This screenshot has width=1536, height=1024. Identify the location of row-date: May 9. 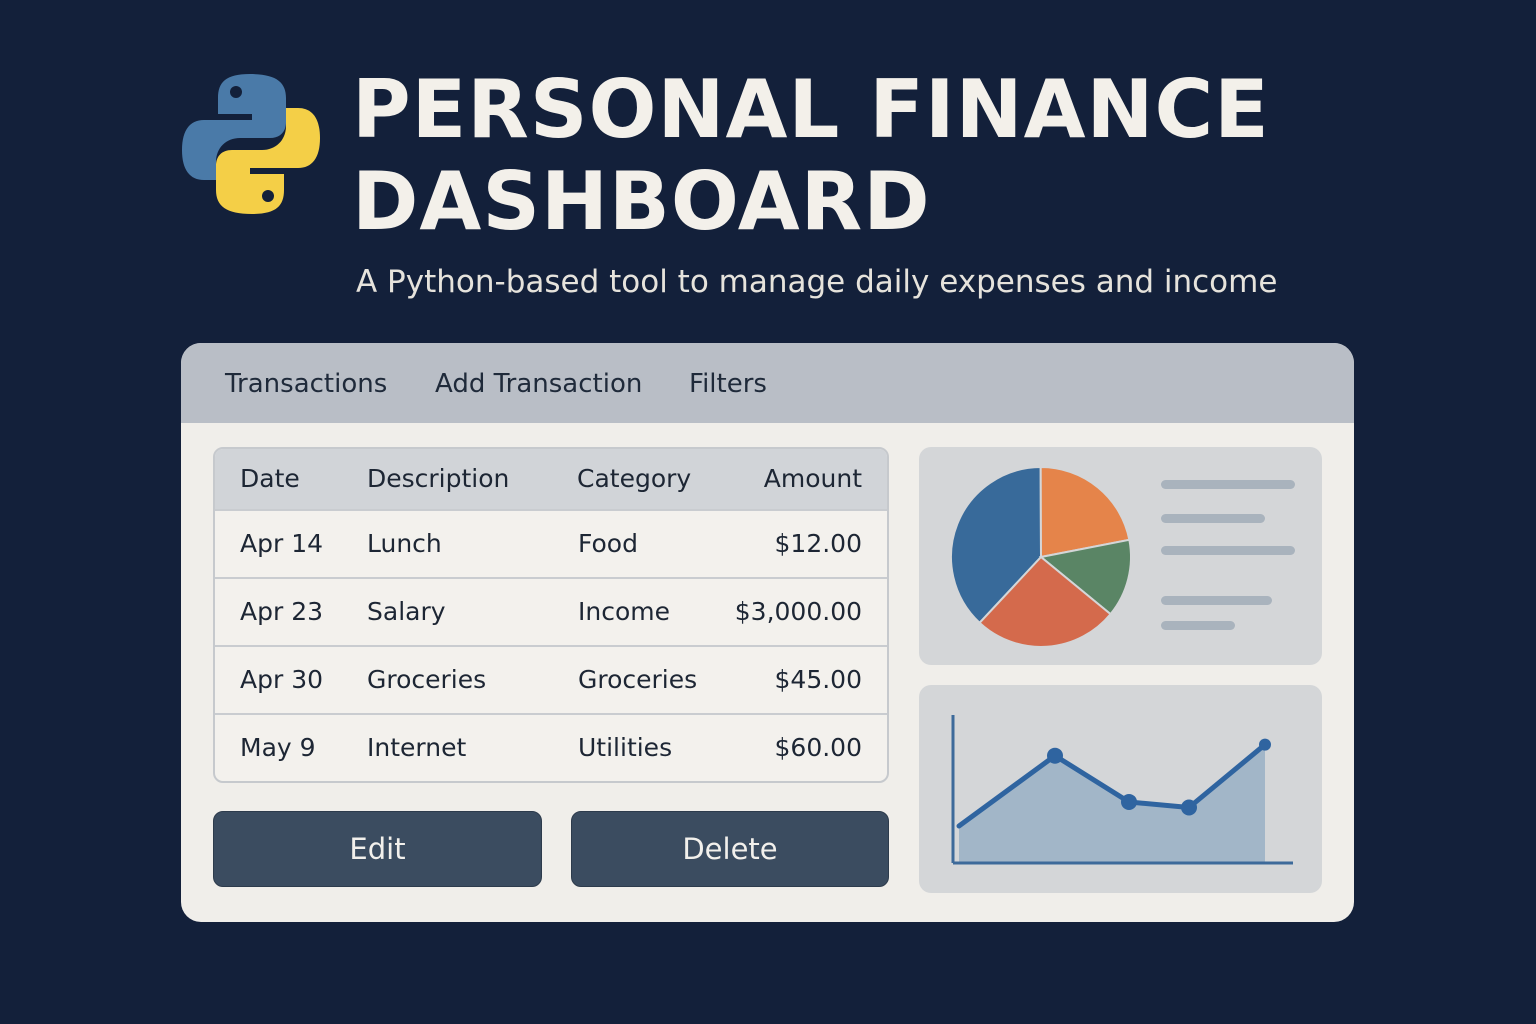
(278, 747).